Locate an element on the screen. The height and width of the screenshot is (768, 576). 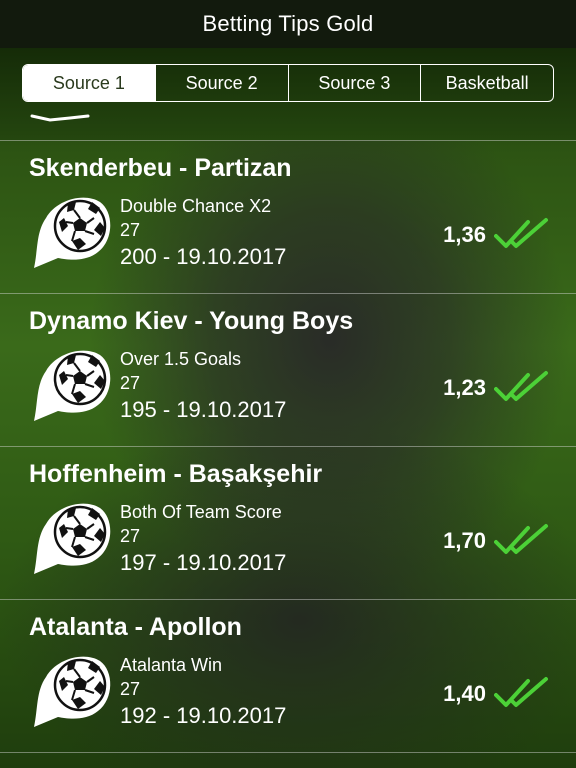
segment-area: Source 1 Source 2 Source 3 Basketball is located at coordinates (288, 94).